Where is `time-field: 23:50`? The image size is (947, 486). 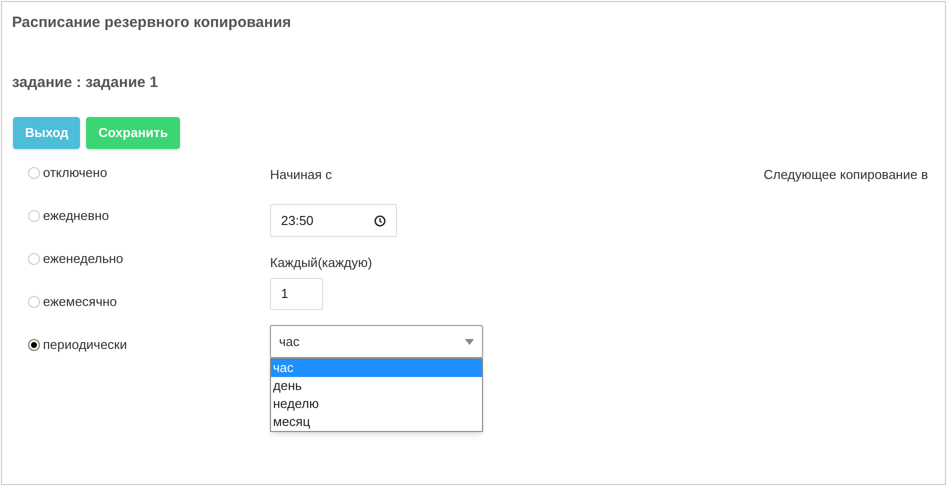
time-field: 23:50 is located at coordinates (333, 220).